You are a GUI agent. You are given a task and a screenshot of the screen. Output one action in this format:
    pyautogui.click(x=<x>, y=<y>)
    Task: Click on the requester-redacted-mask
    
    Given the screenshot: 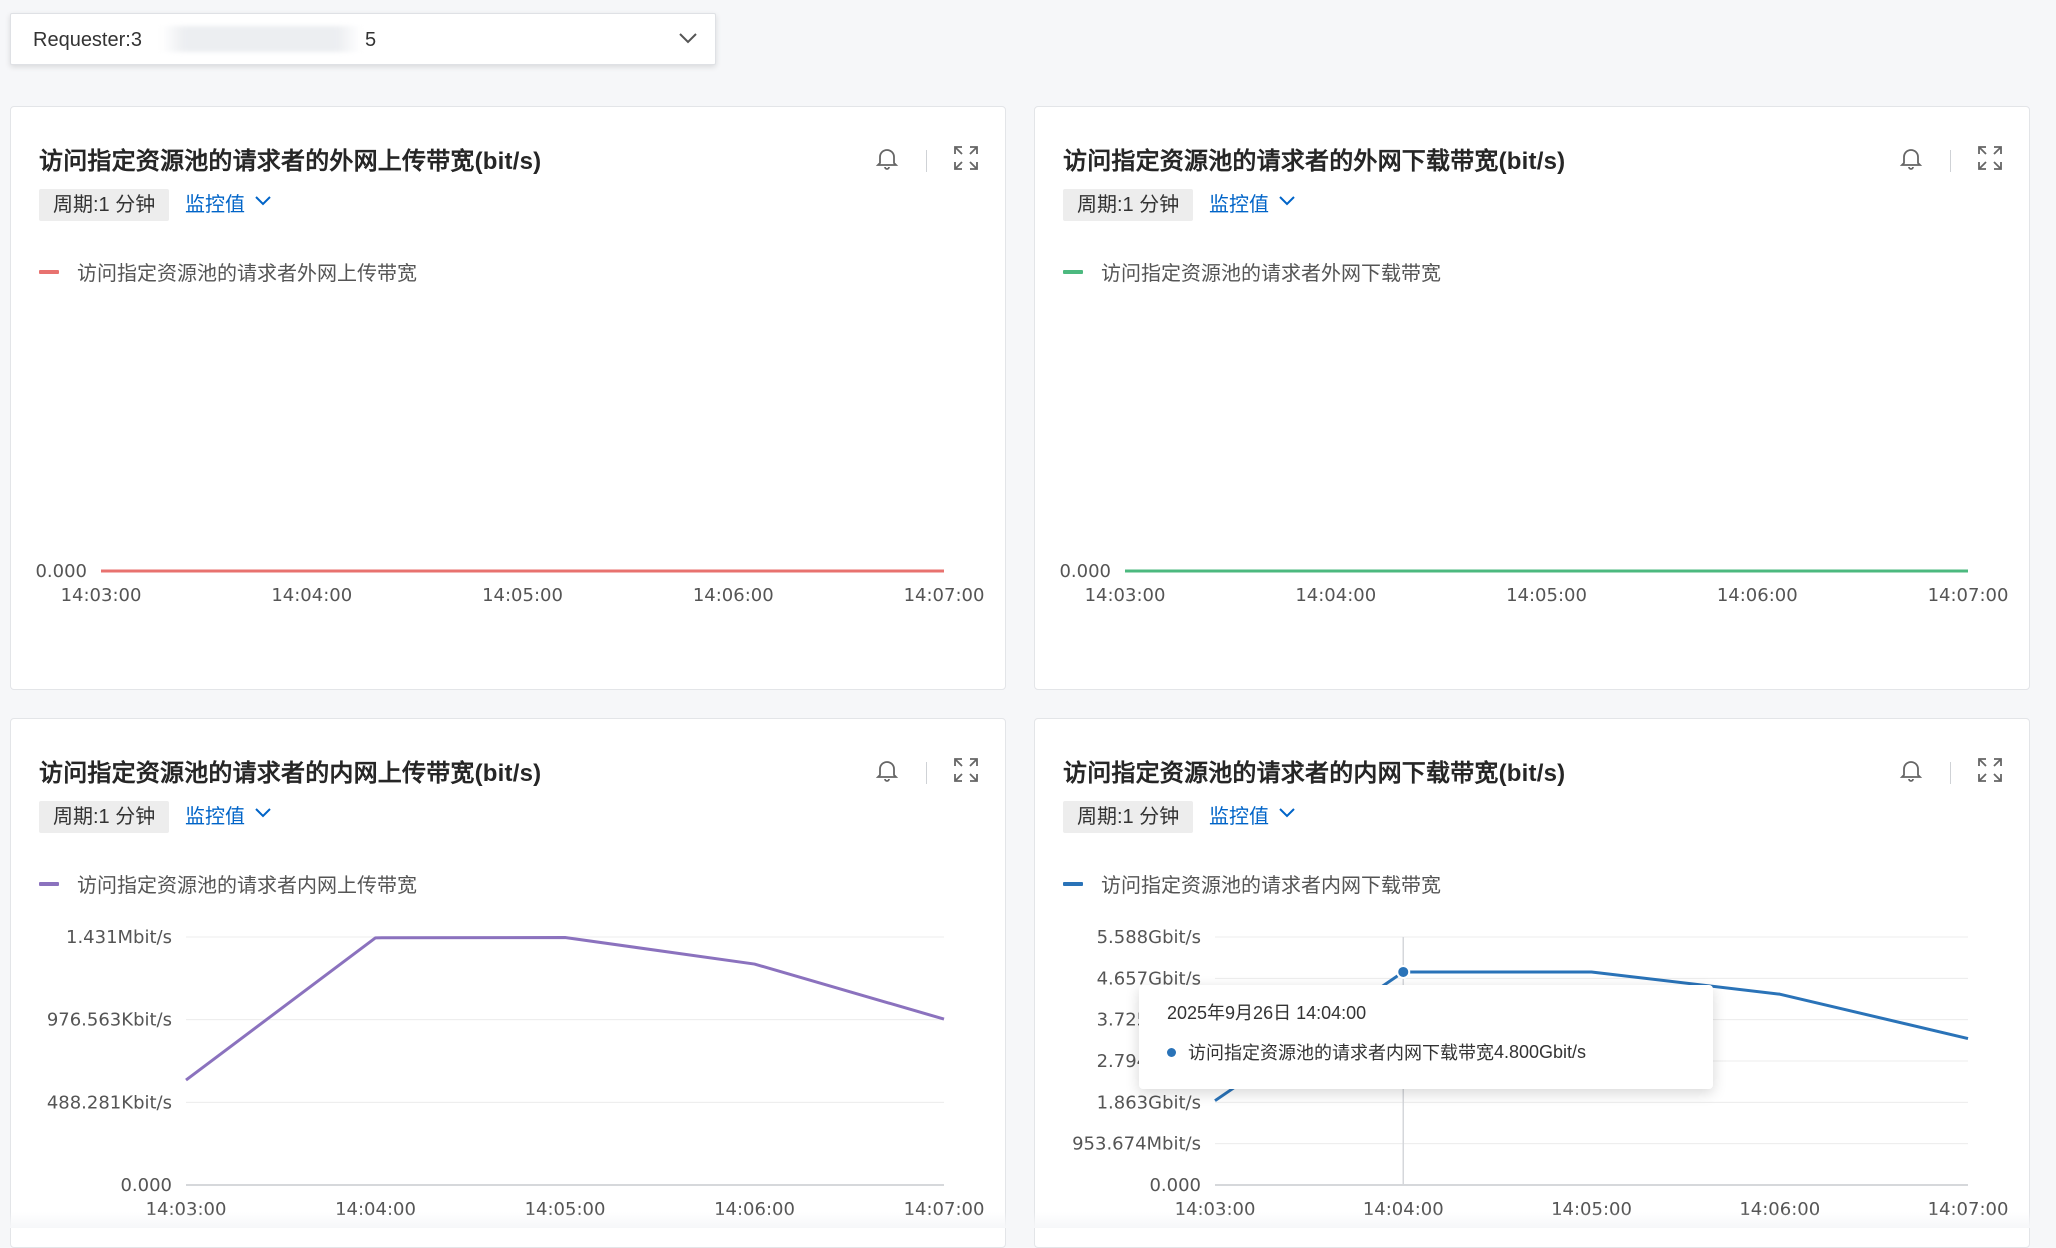 What is the action you would take?
    pyautogui.click(x=261, y=39)
    